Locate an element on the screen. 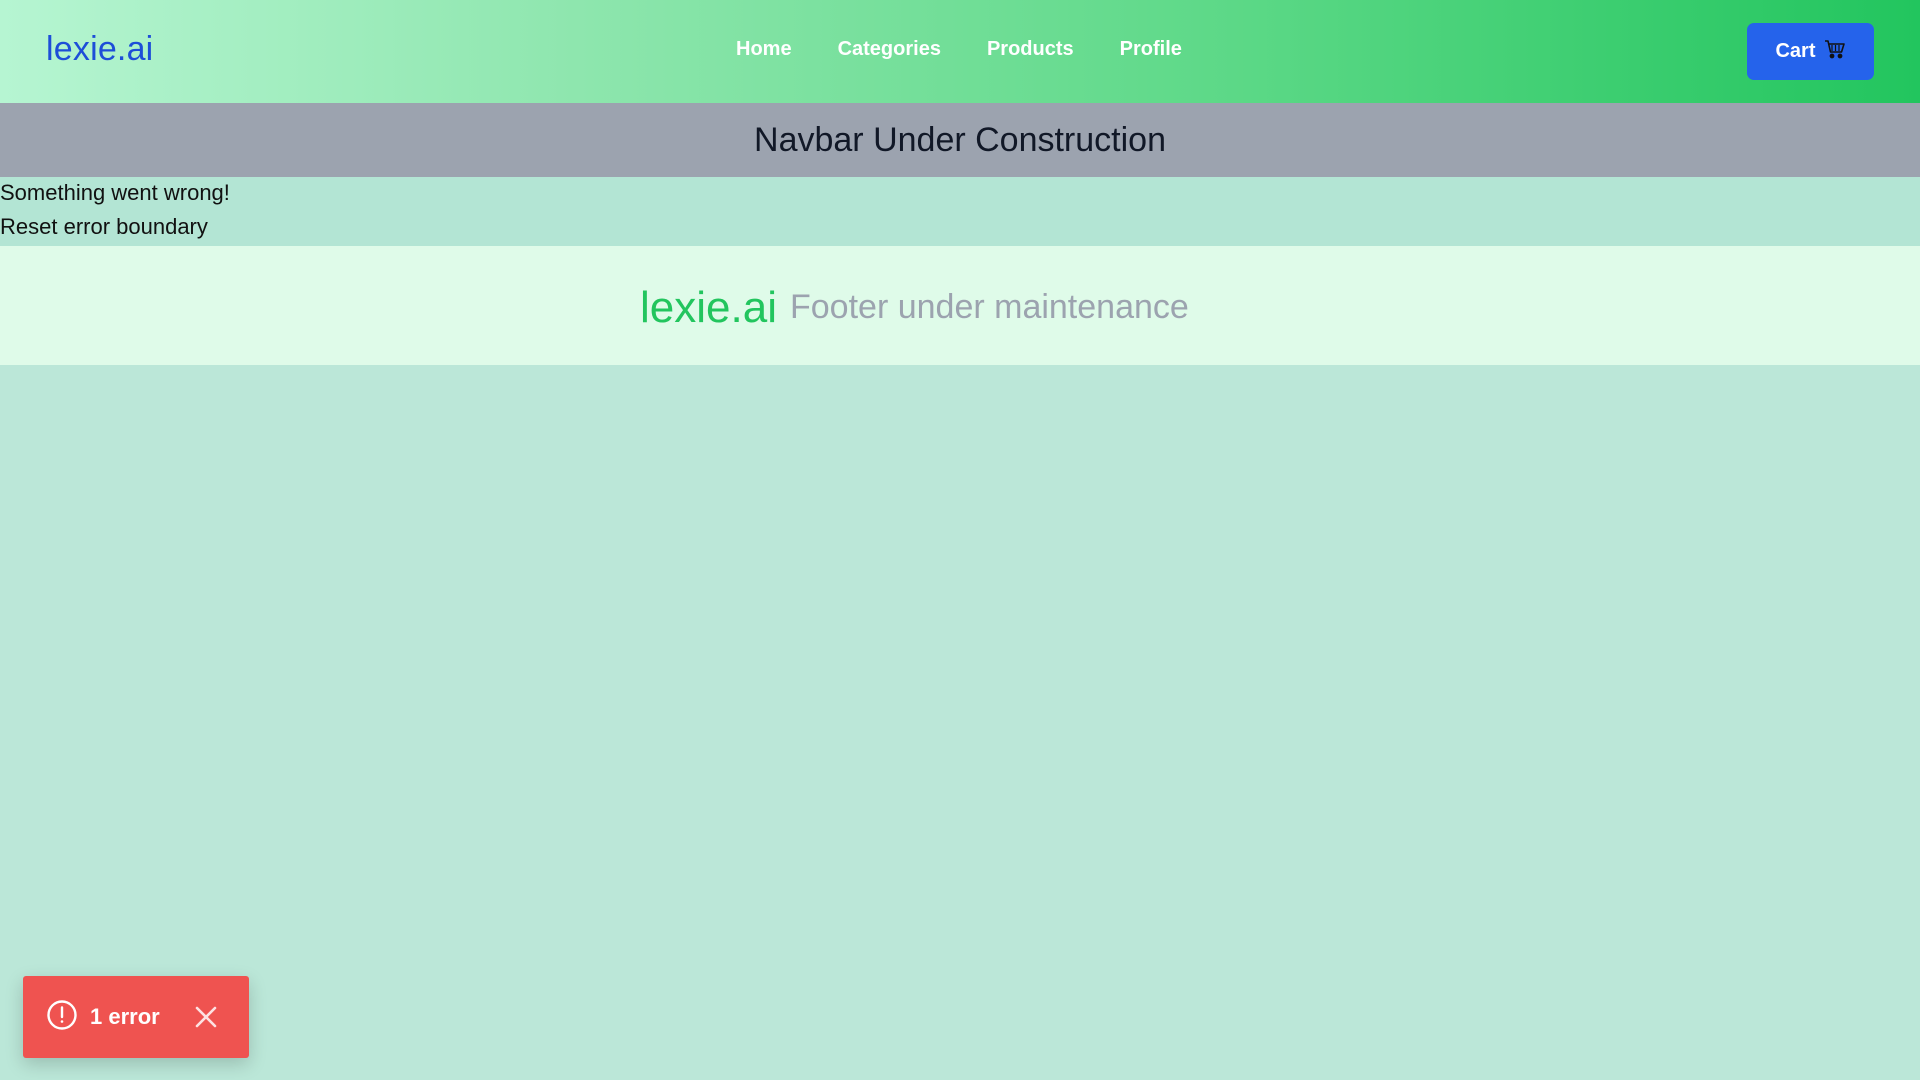 The height and width of the screenshot is (1080, 1920). error-toast: 1 error is located at coordinates (136, 1017).